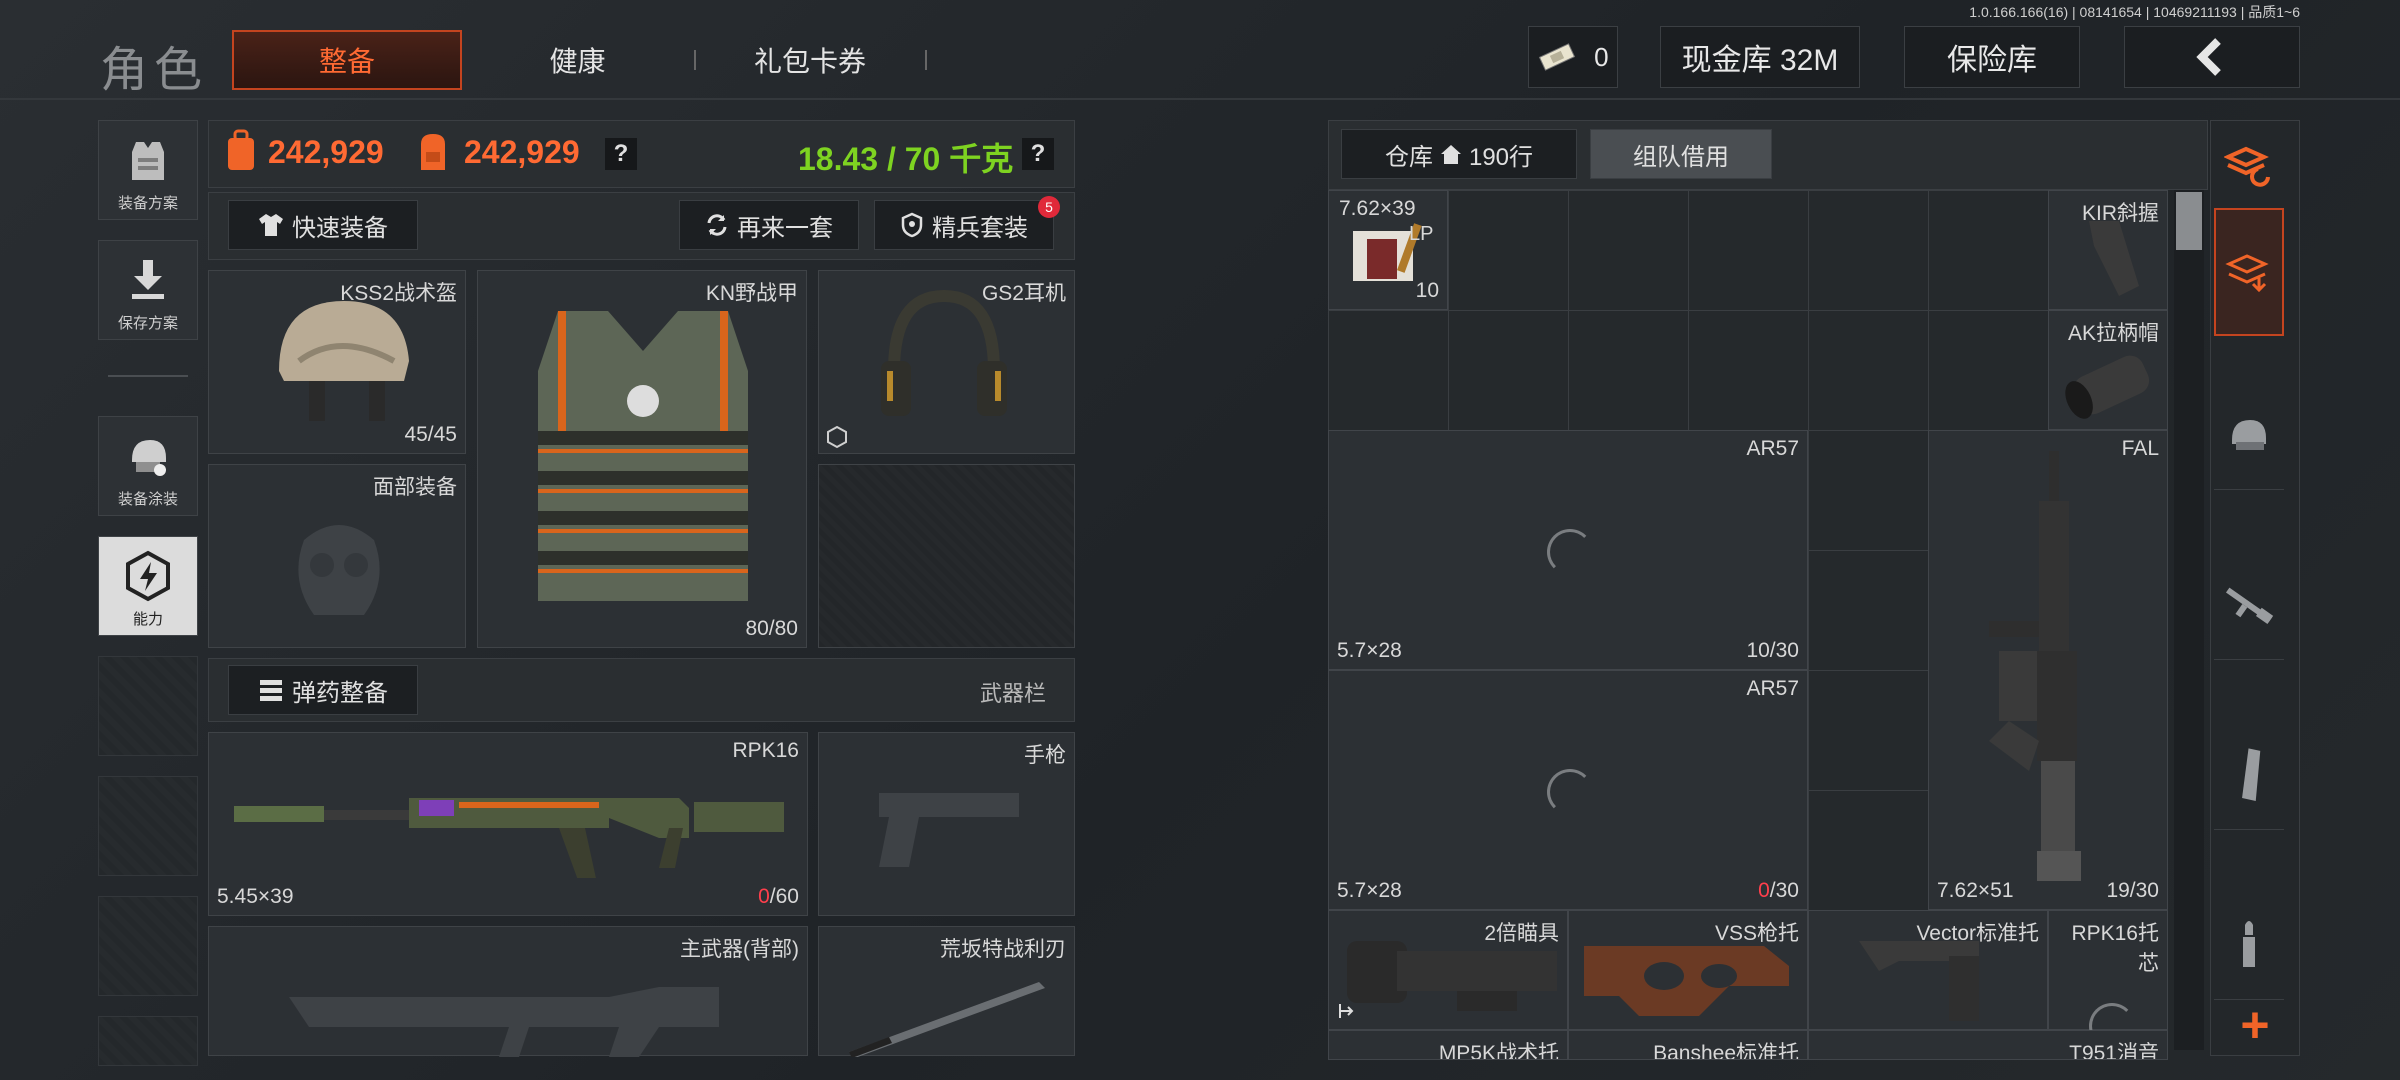 This screenshot has height=1080, width=2400. What do you see at coordinates (1049, 207) in the screenshot?
I see `elite-set-badge: 5` at bounding box center [1049, 207].